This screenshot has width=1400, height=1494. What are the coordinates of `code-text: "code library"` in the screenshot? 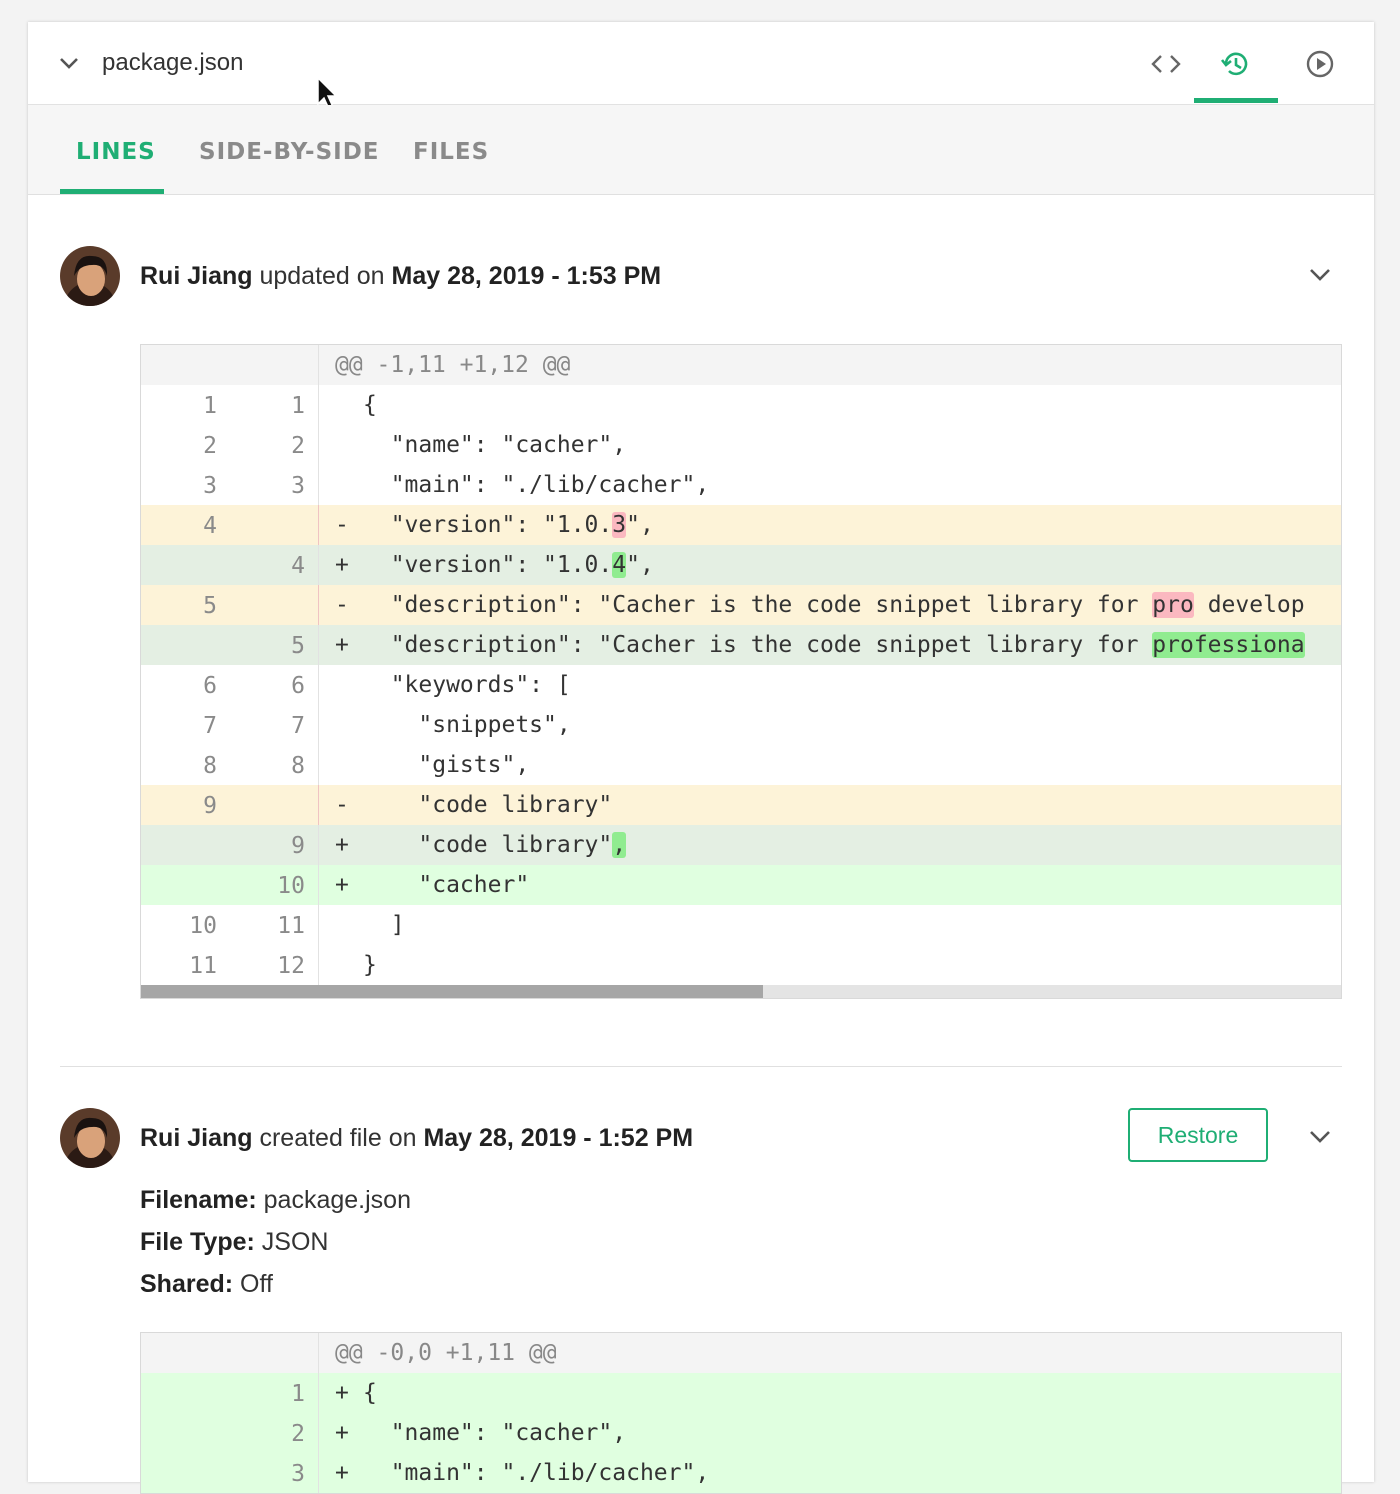 It's located at (488, 845).